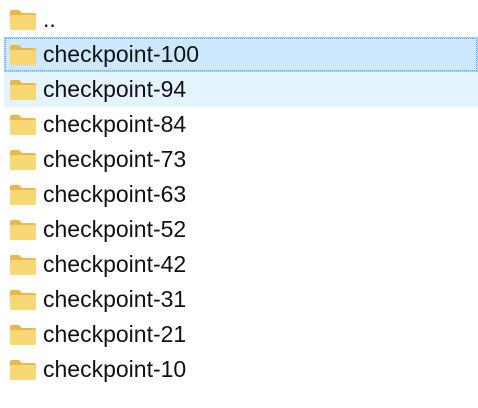 The image size is (478, 408). What do you see at coordinates (241, 19) in the screenshot?
I see `list-item-parent-folder: ..` at bounding box center [241, 19].